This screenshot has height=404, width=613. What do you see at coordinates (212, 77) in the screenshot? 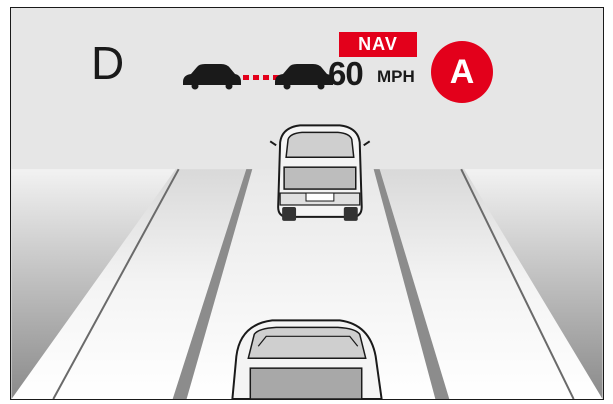
I see `ego-vehicle-icon` at bounding box center [212, 77].